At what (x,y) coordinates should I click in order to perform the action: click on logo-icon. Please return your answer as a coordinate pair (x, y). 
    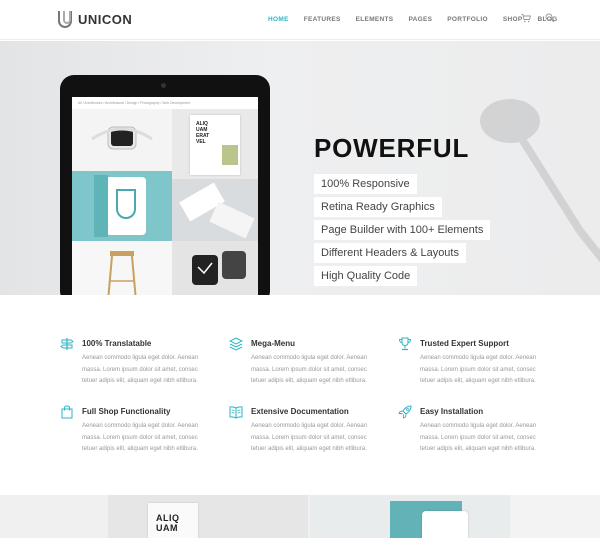
    Looking at the image, I should click on (65, 19).